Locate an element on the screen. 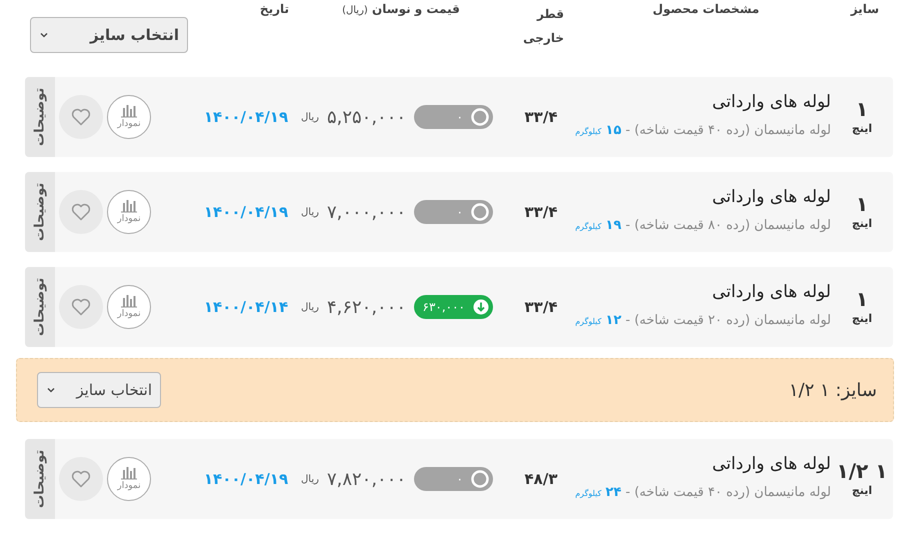  column-header: مشخصات محصول is located at coordinates (706, 9).